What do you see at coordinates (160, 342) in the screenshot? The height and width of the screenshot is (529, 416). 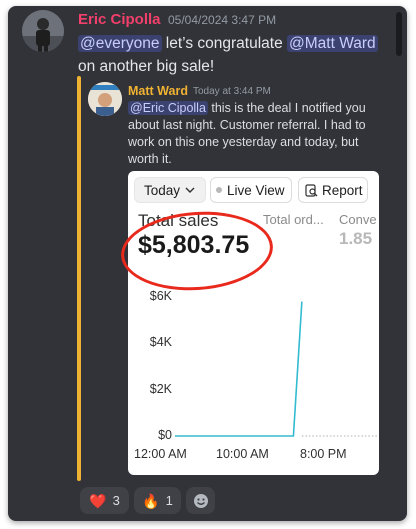 I see `y-tick-label: $4K` at bounding box center [160, 342].